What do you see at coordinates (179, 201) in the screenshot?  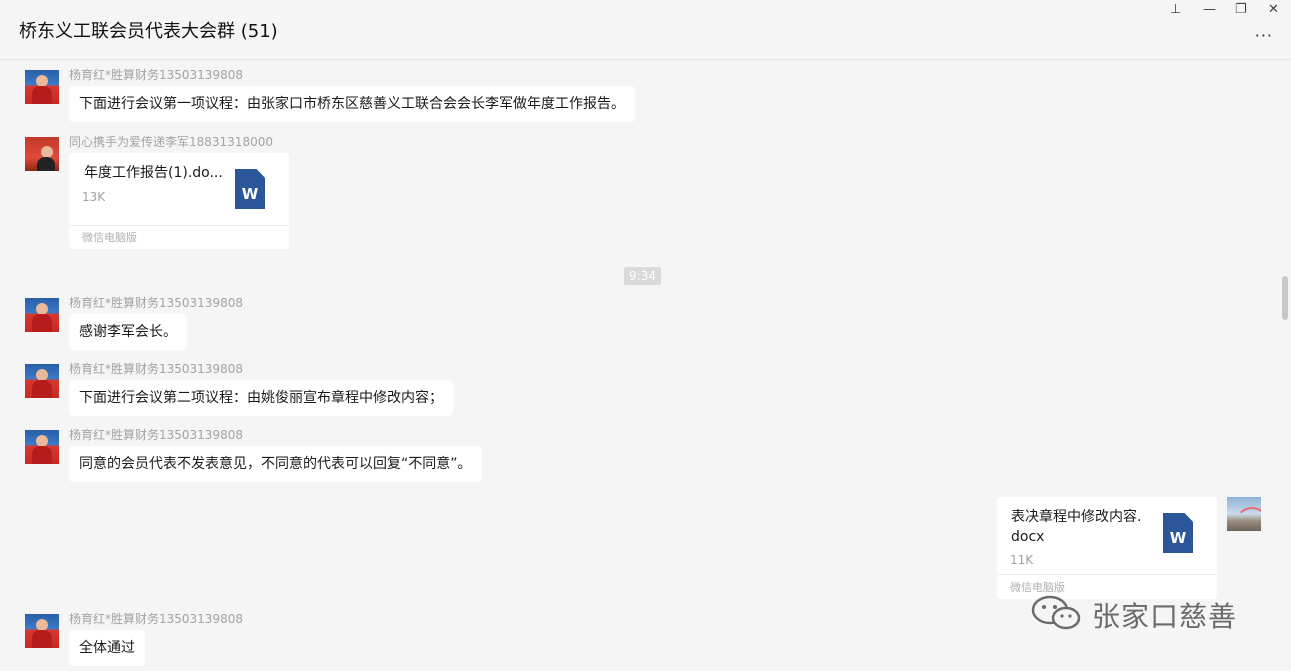 I see `file-attachment: 年度工作报告(1).do... 13K W 微信电脑版` at bounding box center [179, 201].